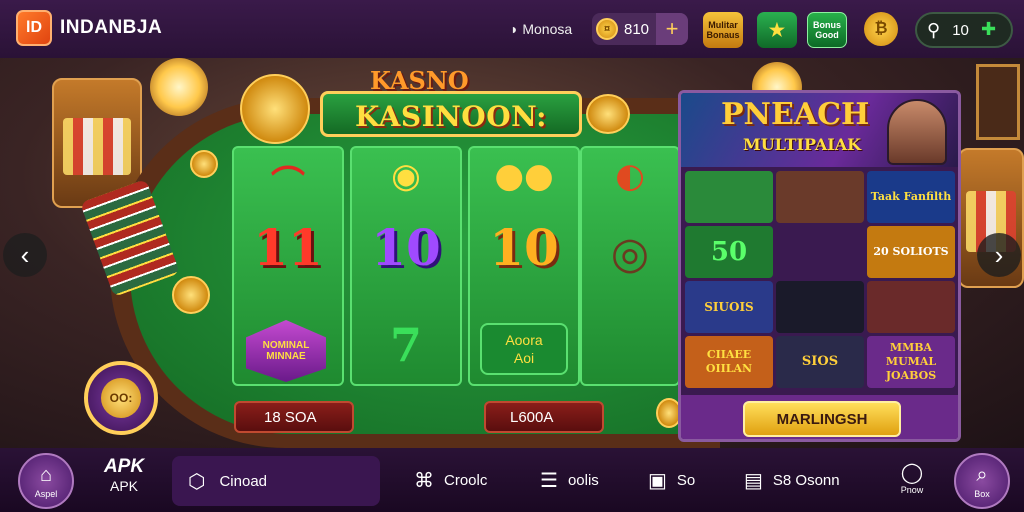 The height and width of the screenshot is (512, 1024). What do you see at coordinates (524, 358) in the screenshot?
I see `reel-badge-line: Aoi` at bounding box center [524, 358].